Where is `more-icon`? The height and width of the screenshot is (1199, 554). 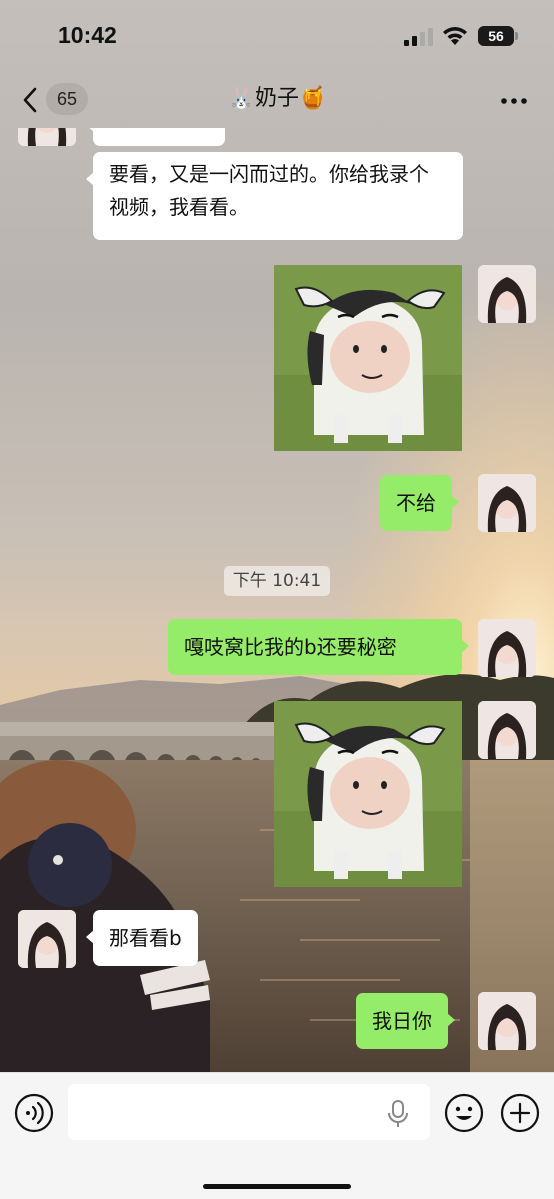
more-icon is located at coordinates (514, 101).